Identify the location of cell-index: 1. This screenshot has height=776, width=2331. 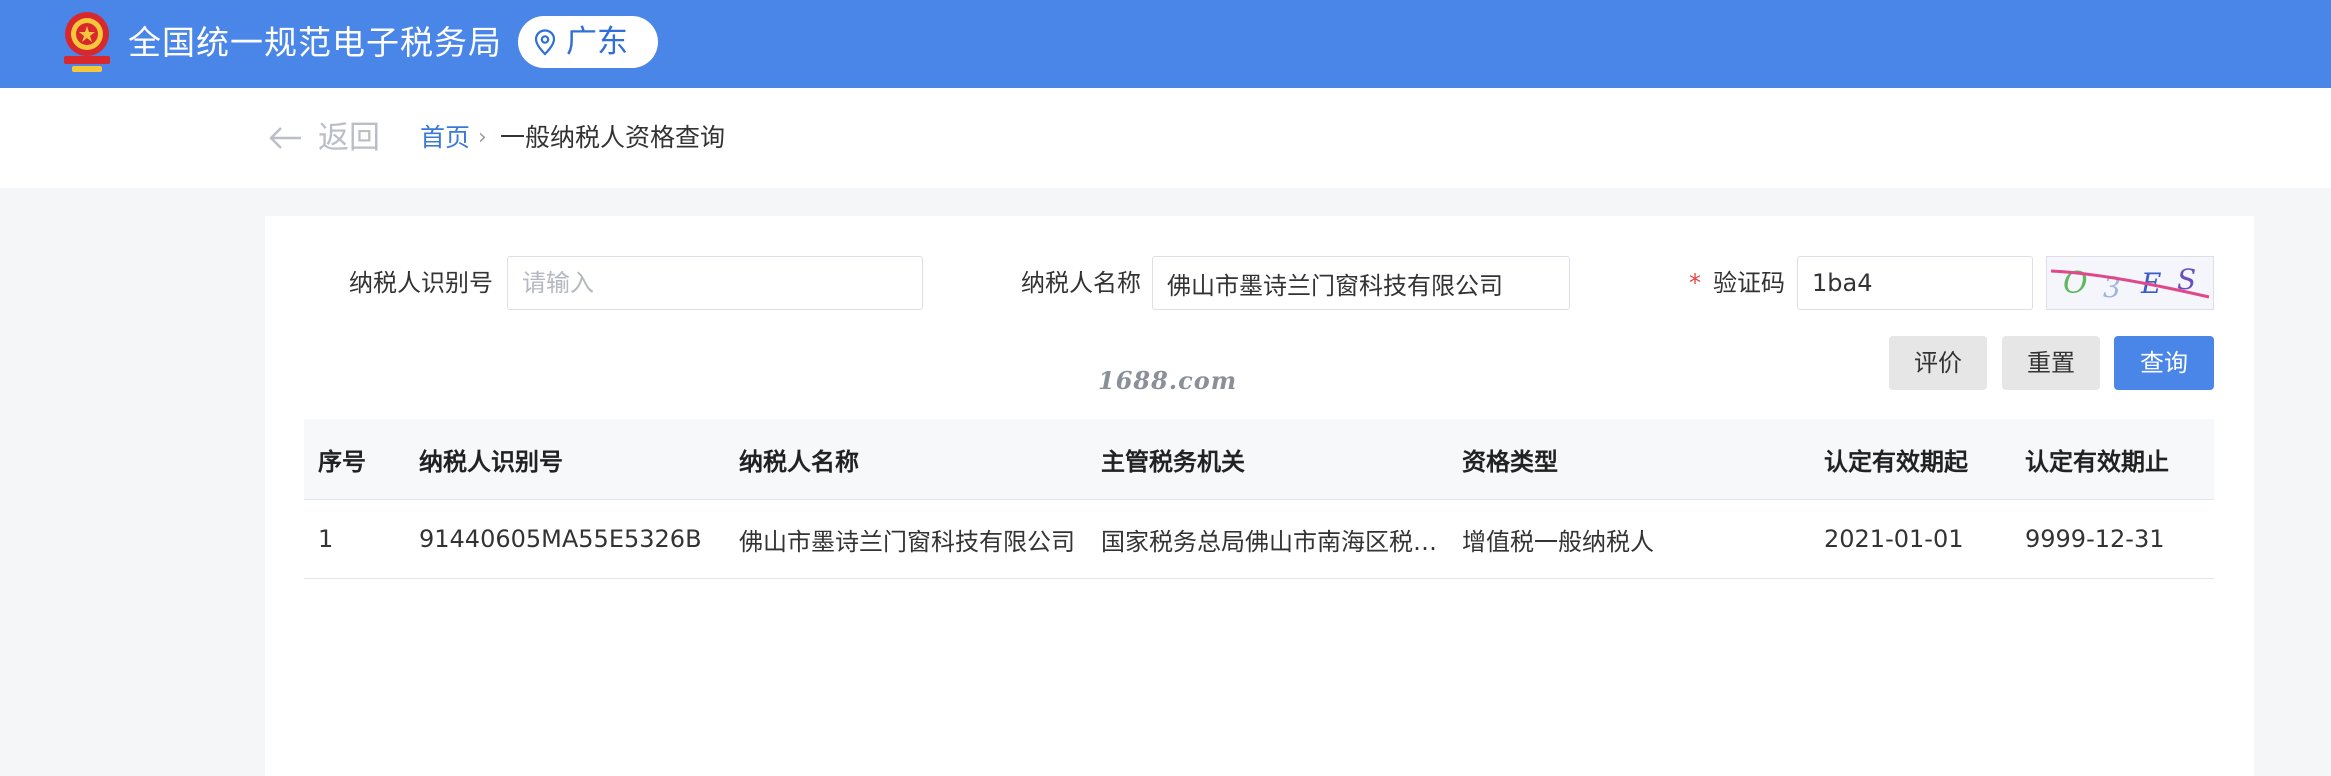
(326, 539).